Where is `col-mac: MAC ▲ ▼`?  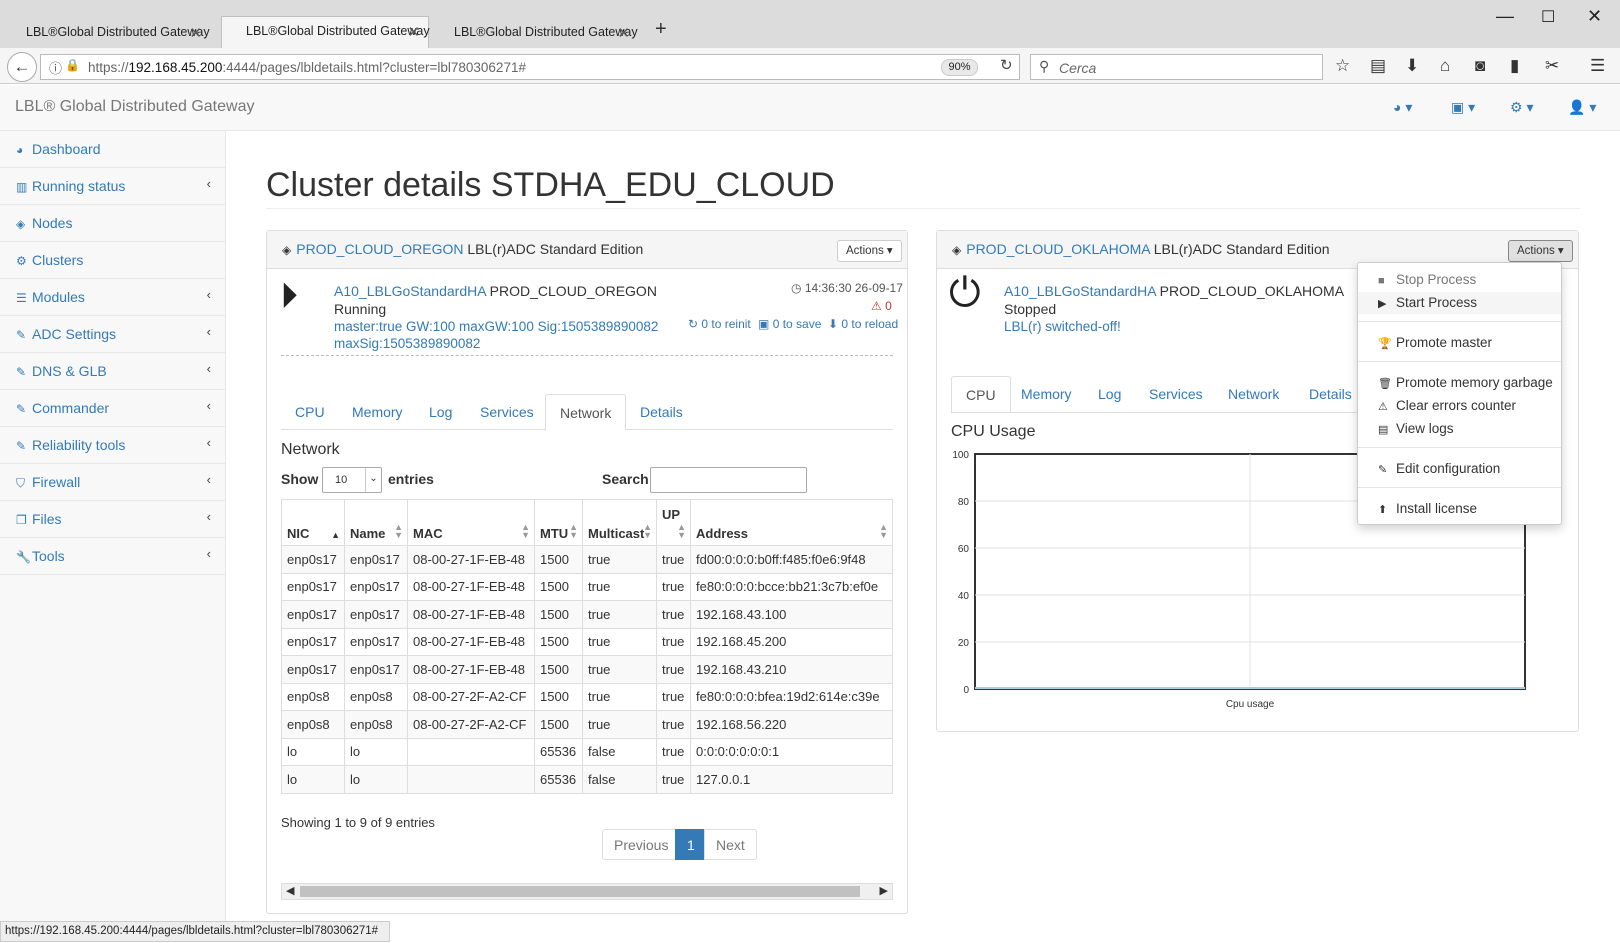
col-mac: MAC ▲ ▼ is located at coordinates (471, 522).